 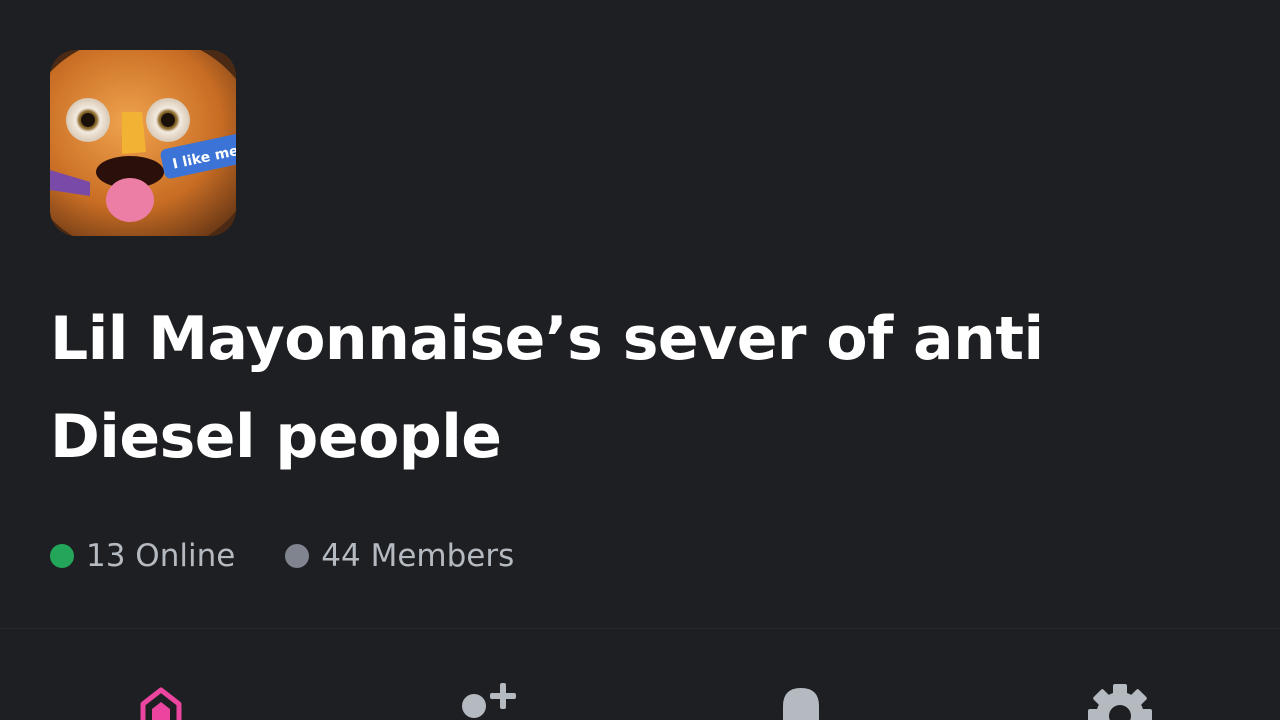 I want to click on notifications-button, so click(x=801, y=698).